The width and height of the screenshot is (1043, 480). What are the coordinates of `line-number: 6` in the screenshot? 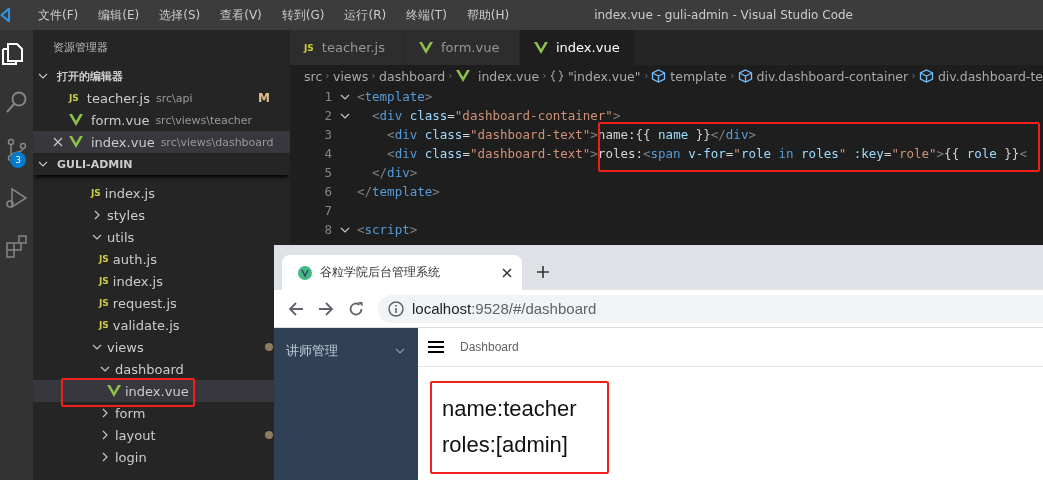 It's located at (327, 191).